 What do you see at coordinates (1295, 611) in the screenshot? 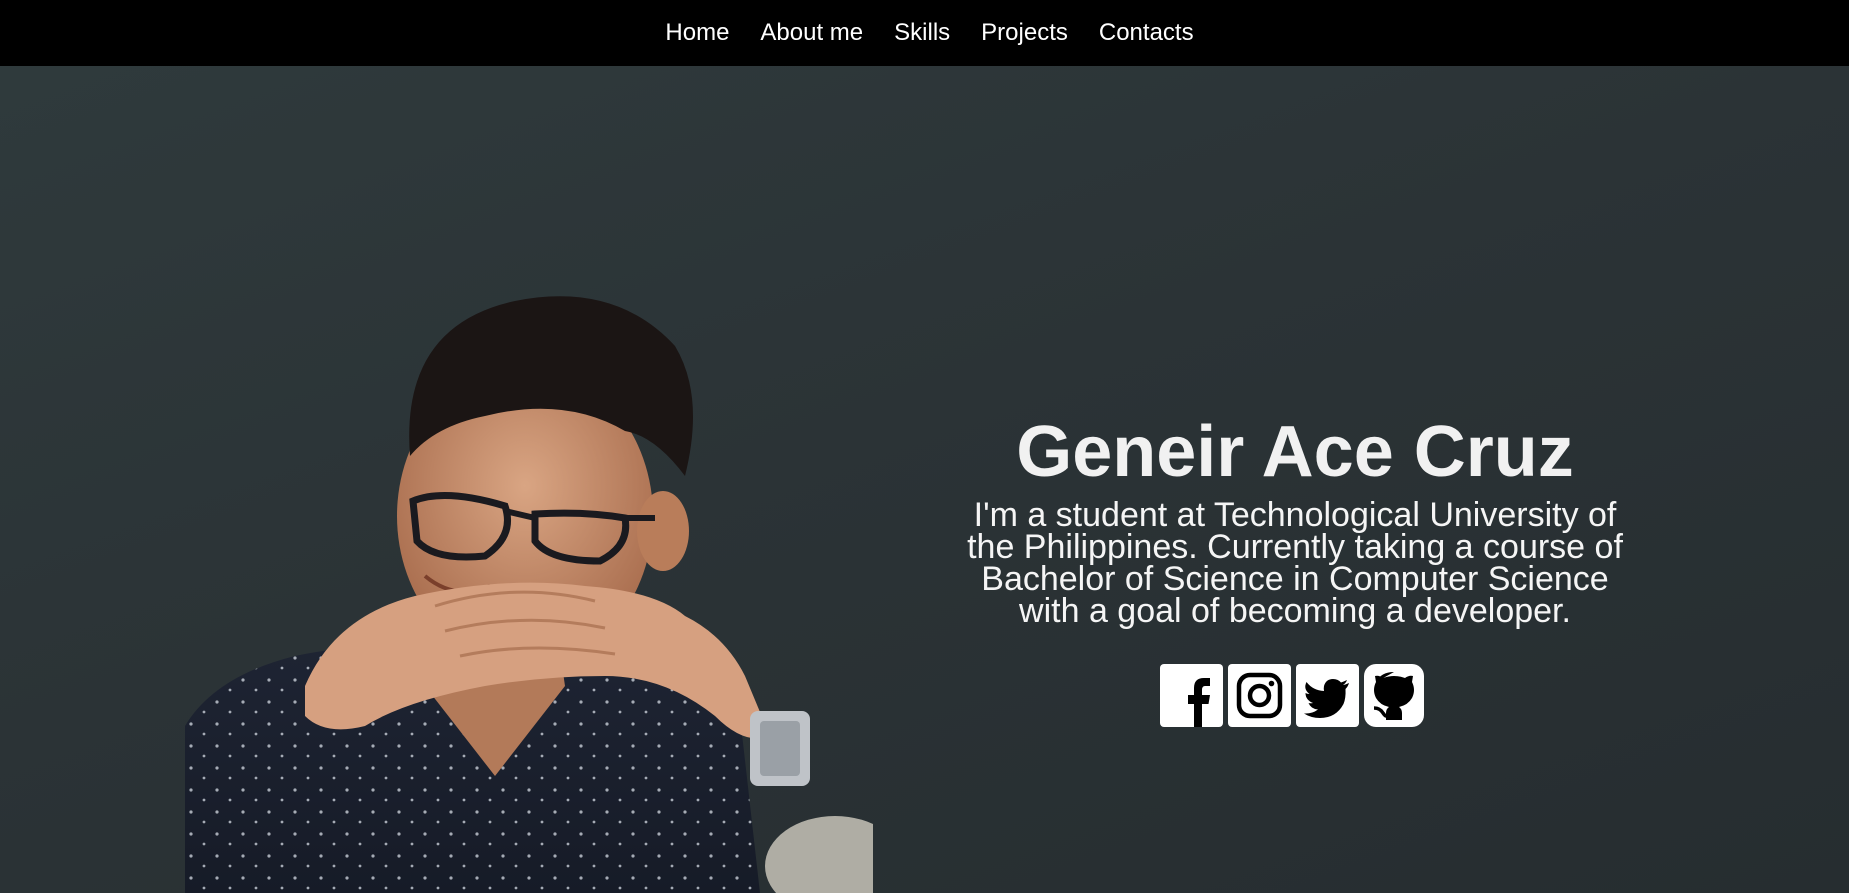
I see `bio-line: with a goal of becoming a developer.` at bounding box center [1295, 611].